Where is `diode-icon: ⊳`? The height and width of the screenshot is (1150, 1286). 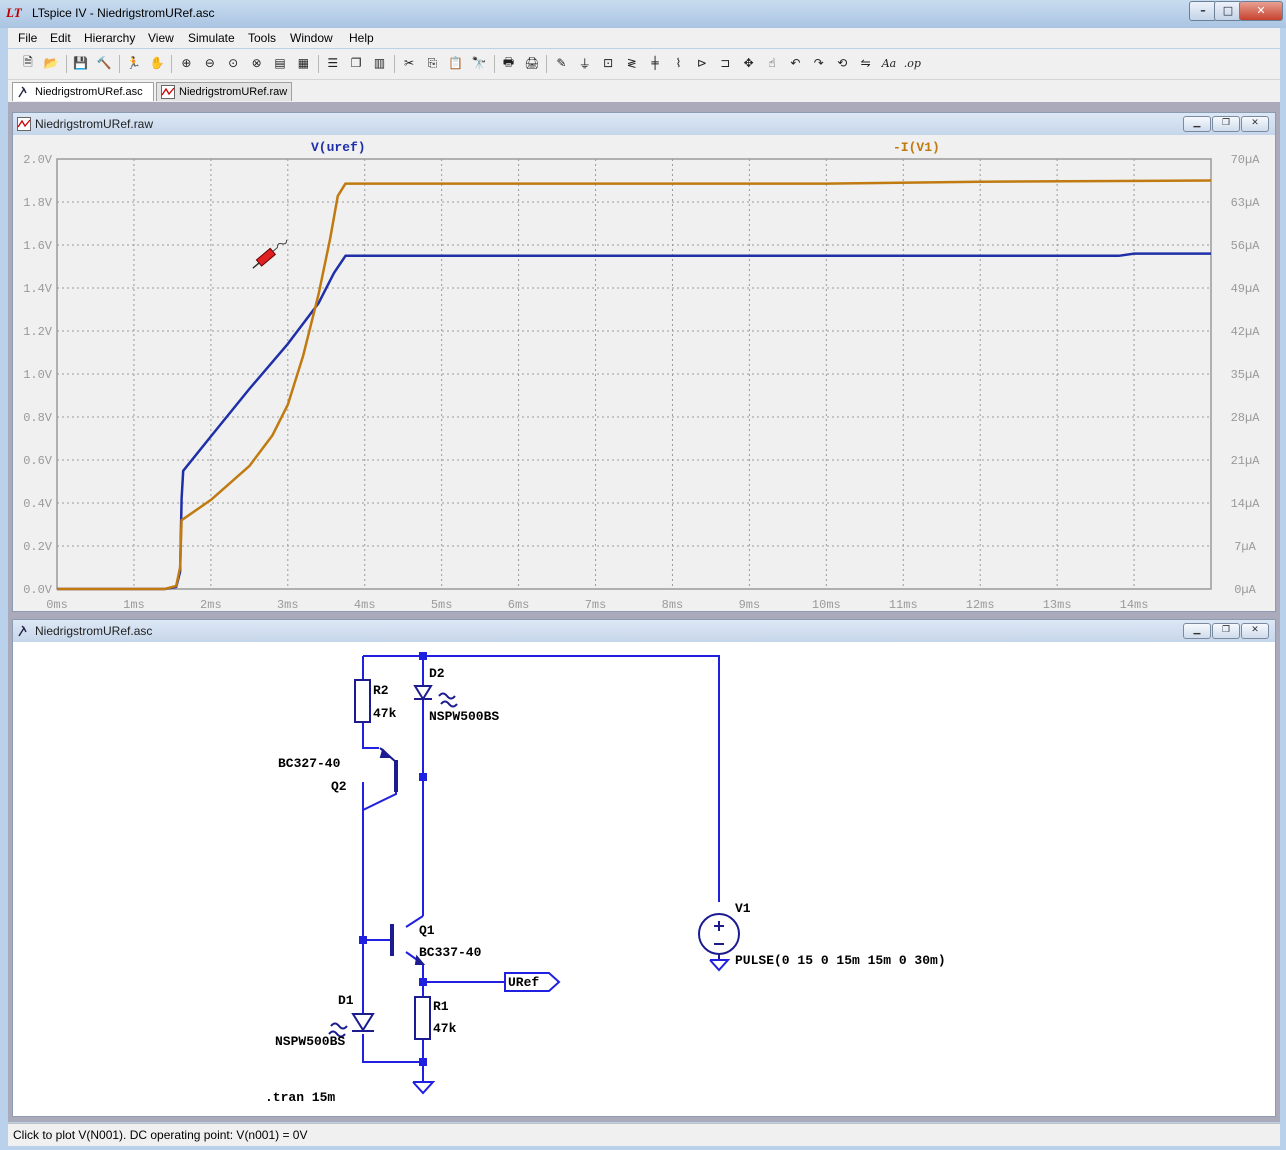 diode-icon: ⊳ is located at coordinates (702, 63).